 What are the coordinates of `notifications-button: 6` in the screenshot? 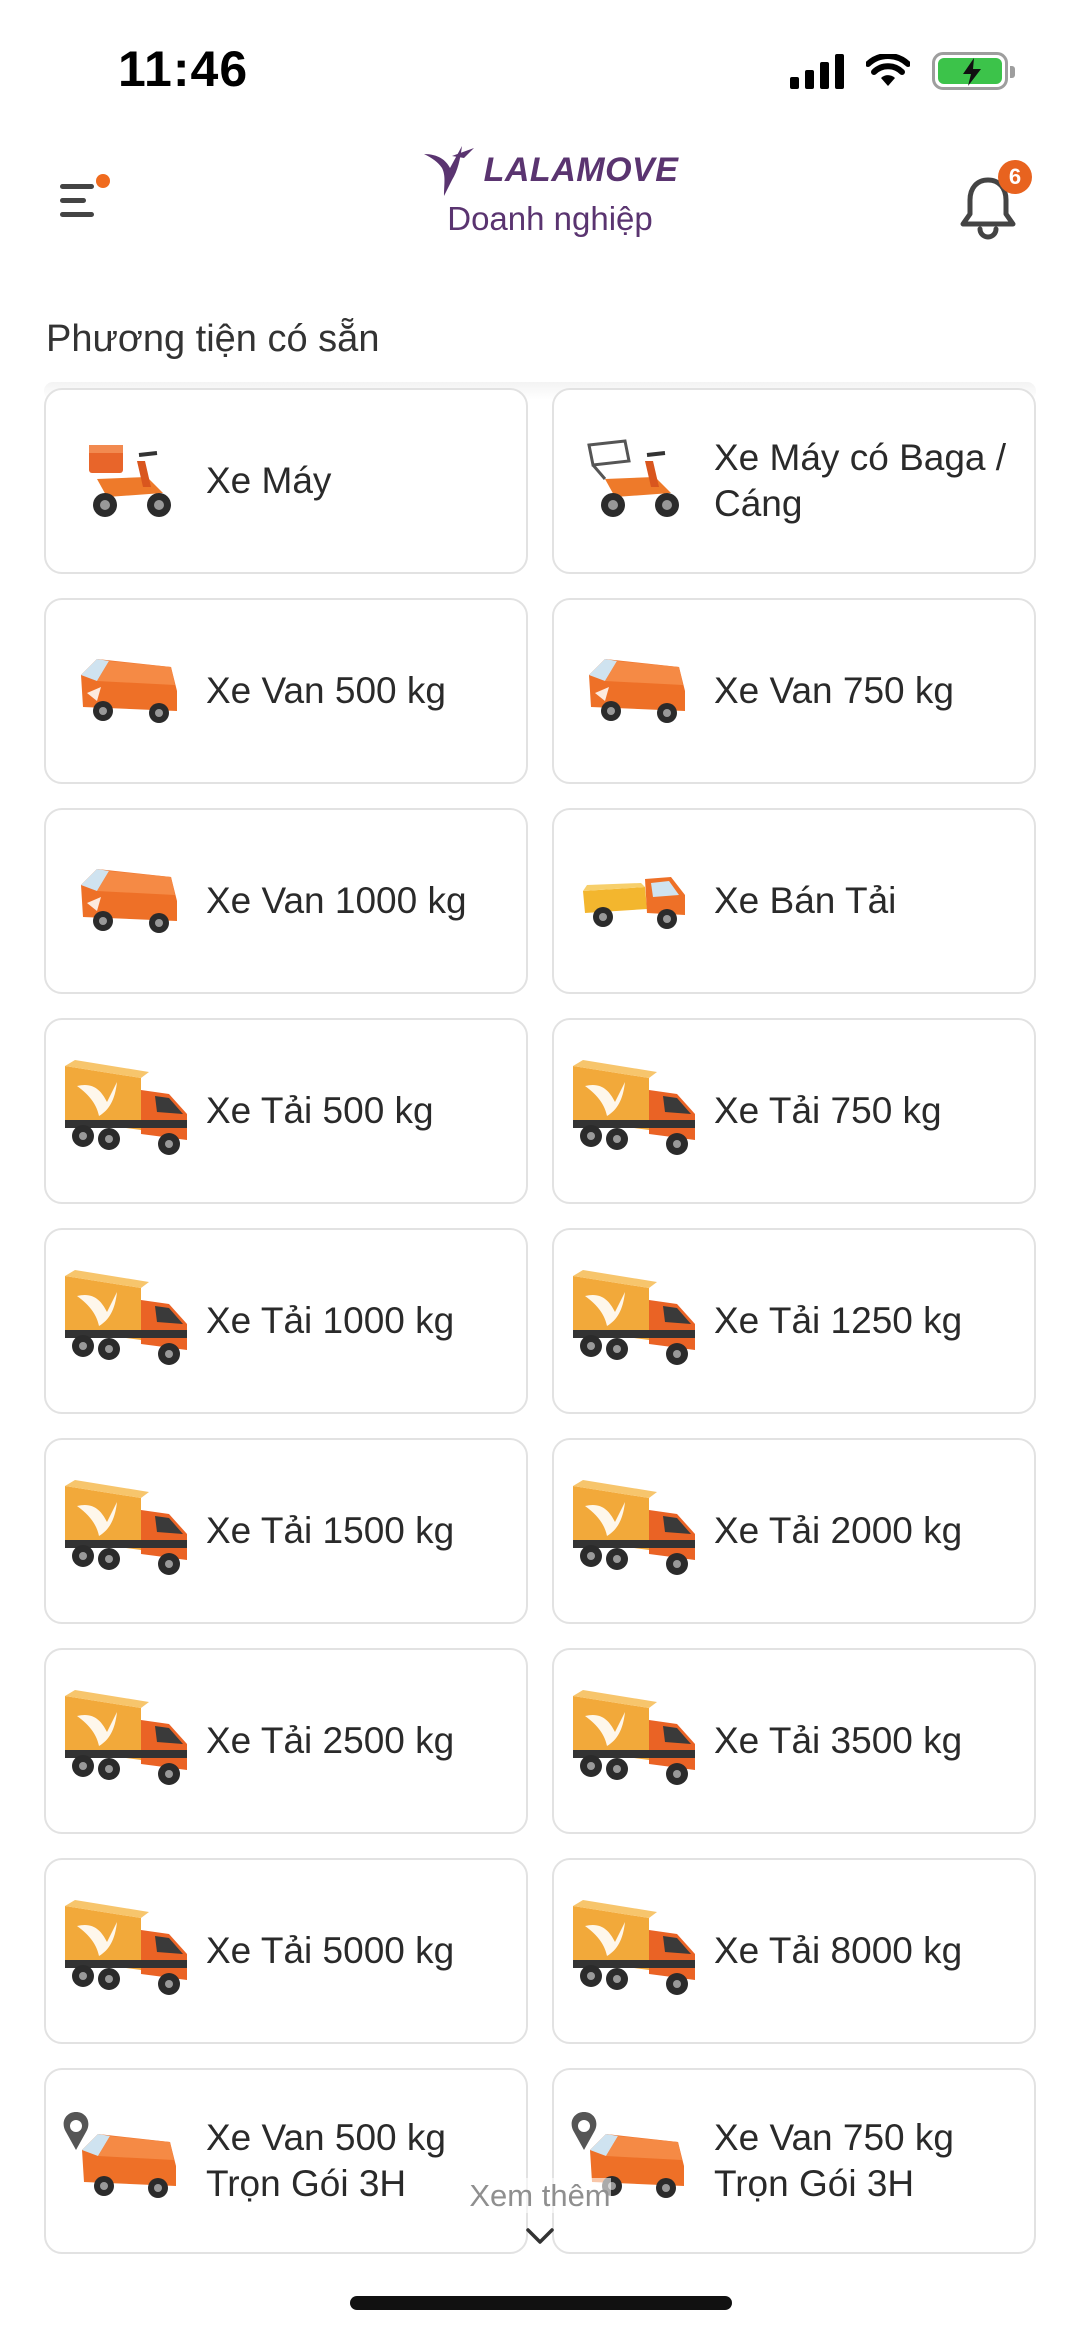 It's located at (995, 200).